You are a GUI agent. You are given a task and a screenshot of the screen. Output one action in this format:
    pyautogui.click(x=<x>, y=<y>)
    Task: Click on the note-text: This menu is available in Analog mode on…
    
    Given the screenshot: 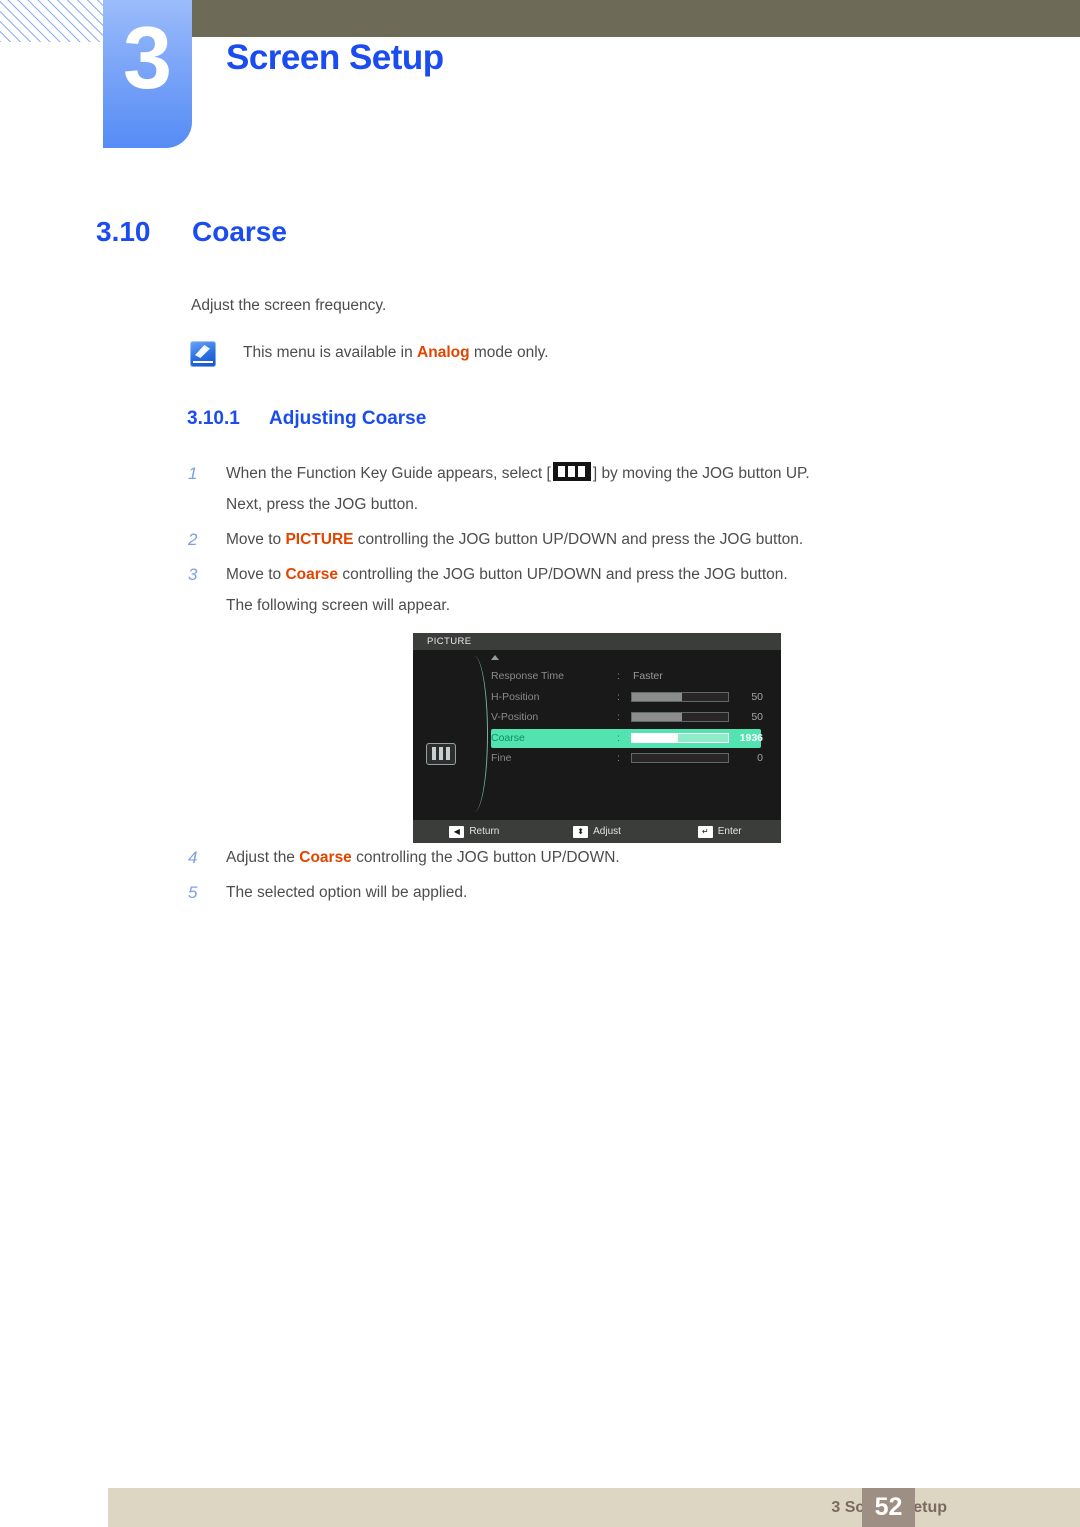 What is the action you would take?
    pyautogui.click(x=396, y=351)
    